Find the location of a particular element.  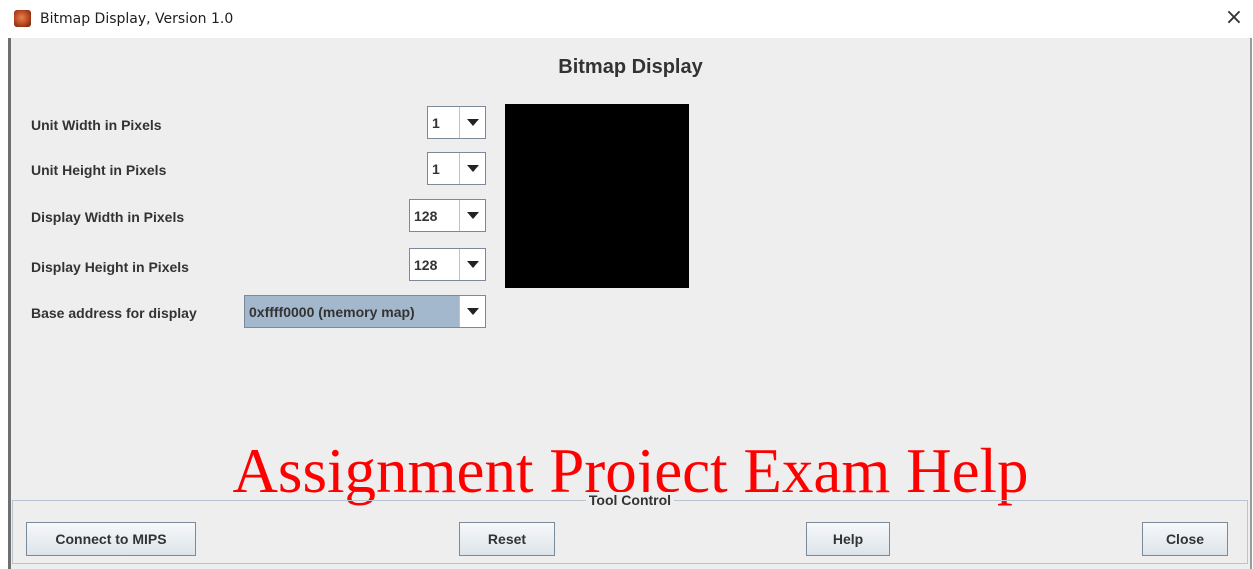

base-address-combo: 0xffff0000 (memory map) is located at coordinates (365, 311).